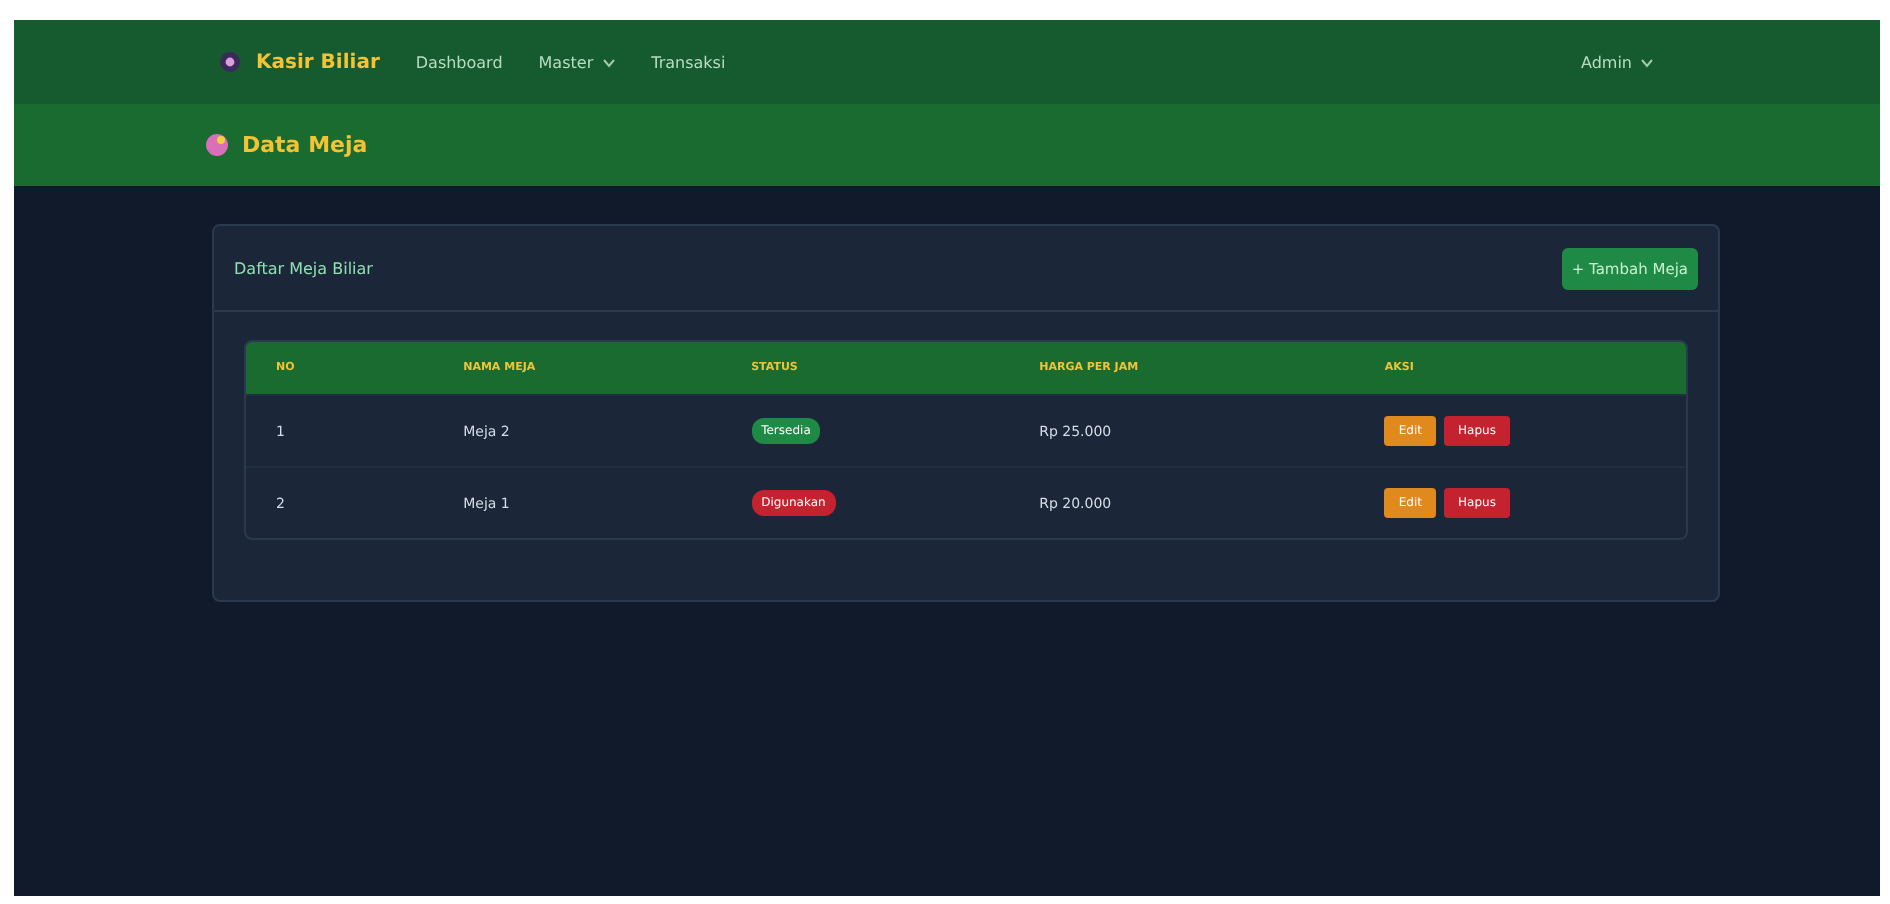  What do you see at coordinates (305, 145) in the screenshot?
I see `page-title: Data Meja` at bounding box center [305, 145].